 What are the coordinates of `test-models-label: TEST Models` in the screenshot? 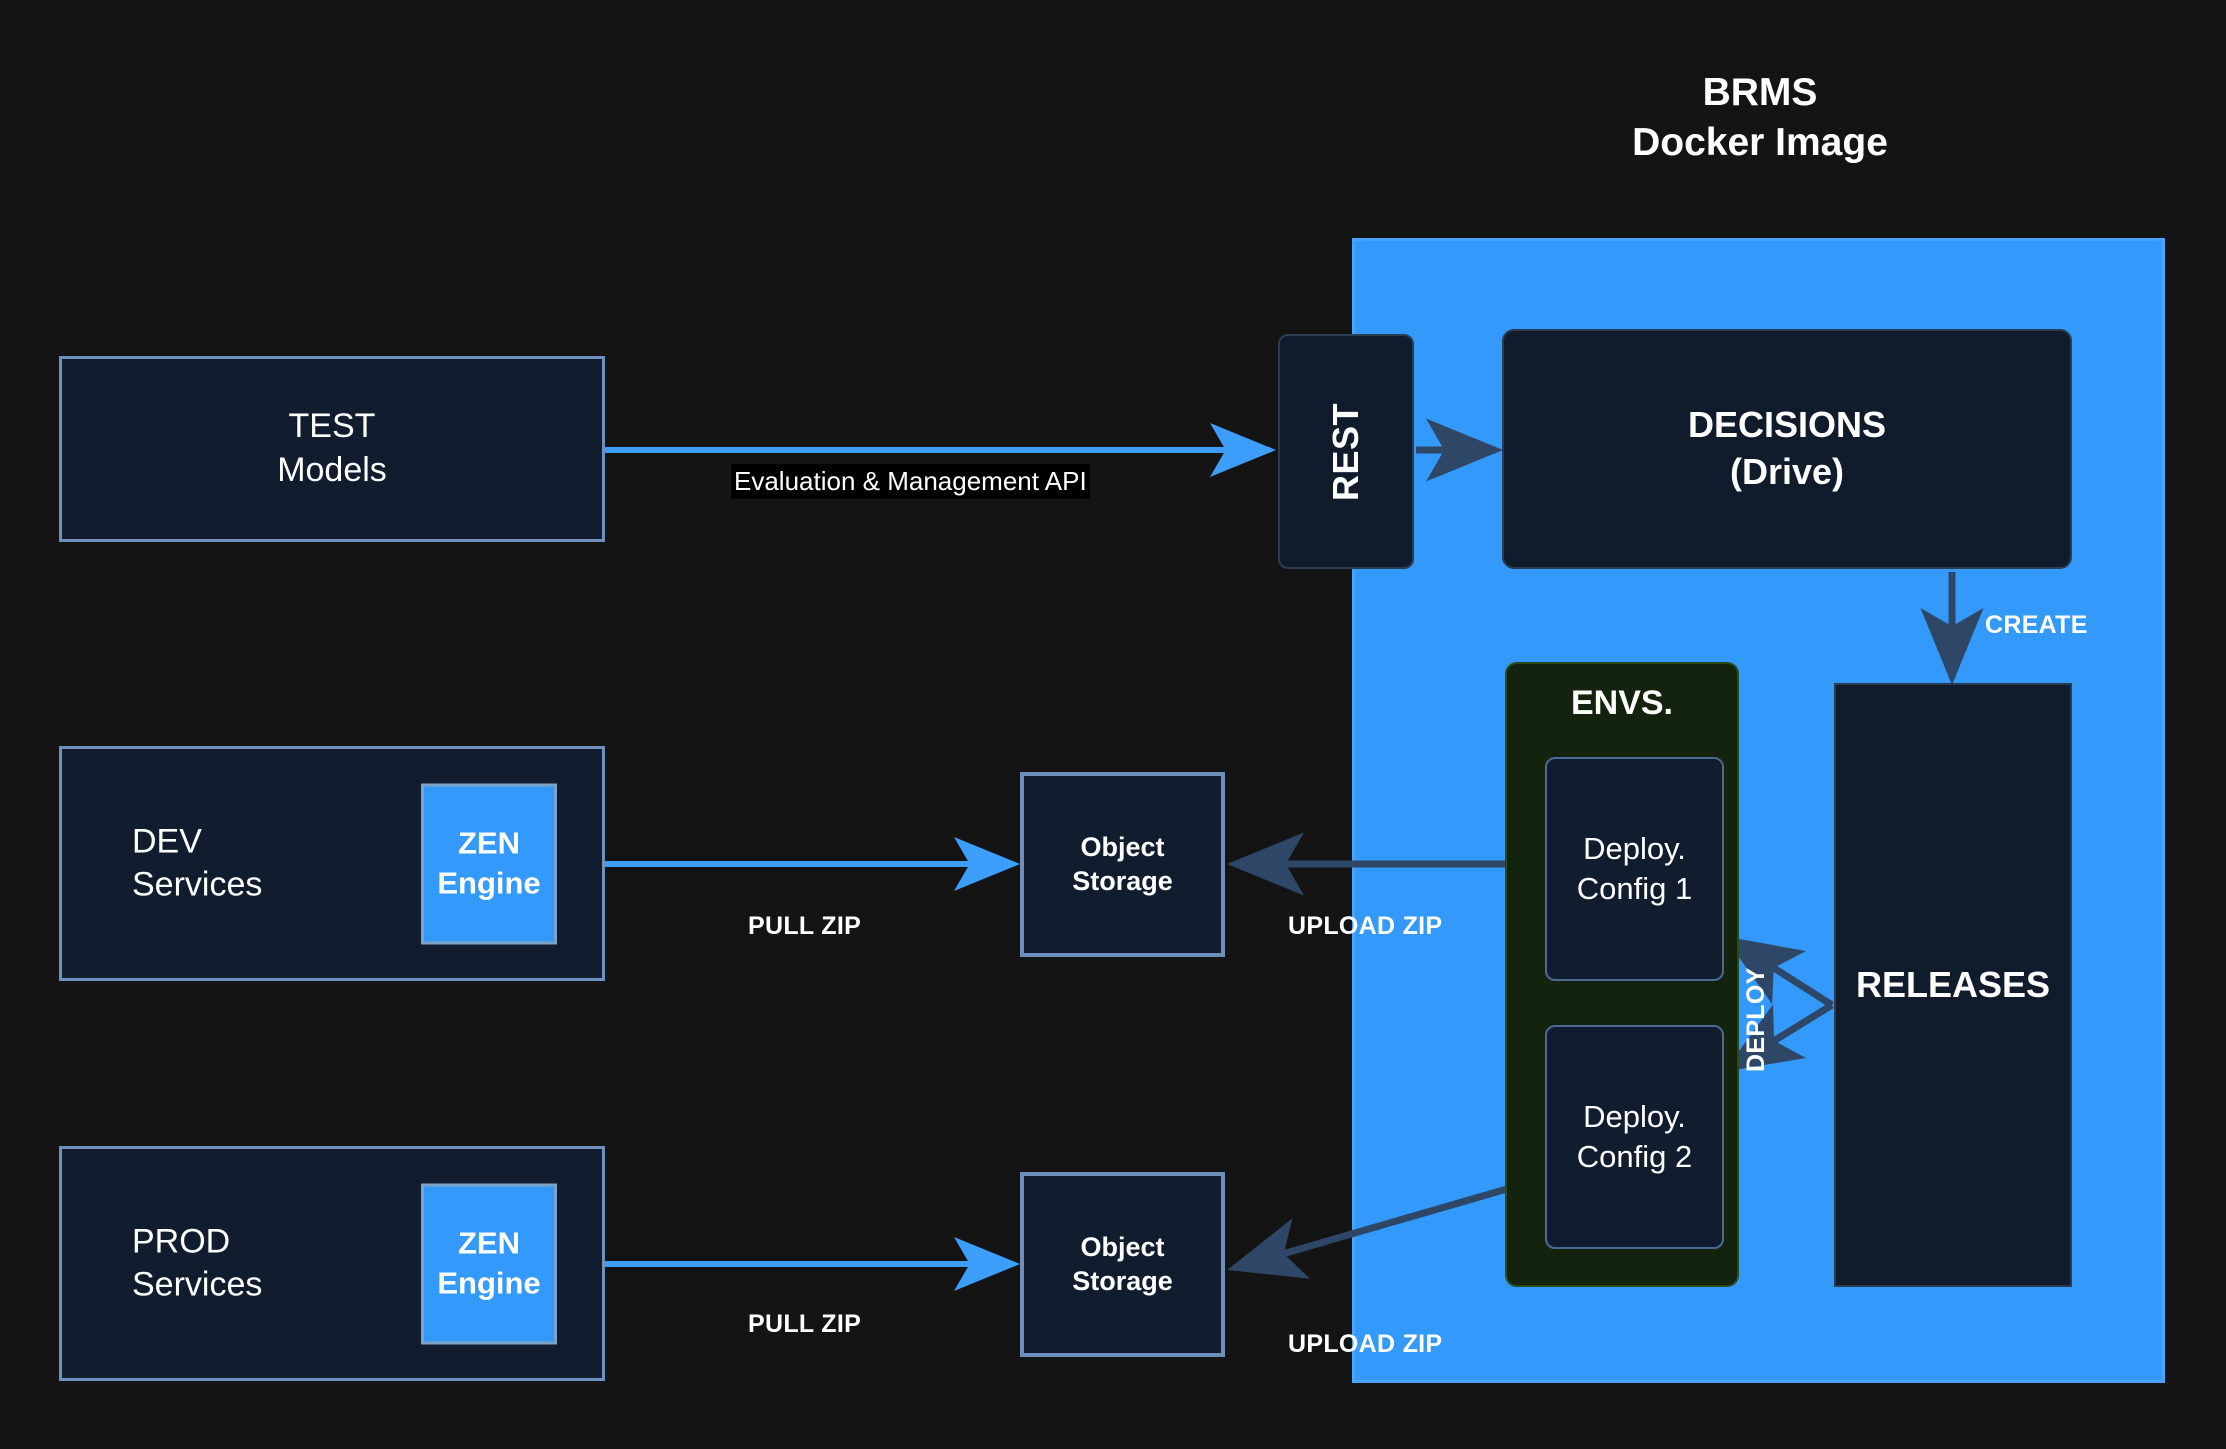 It's located at (332, 448).